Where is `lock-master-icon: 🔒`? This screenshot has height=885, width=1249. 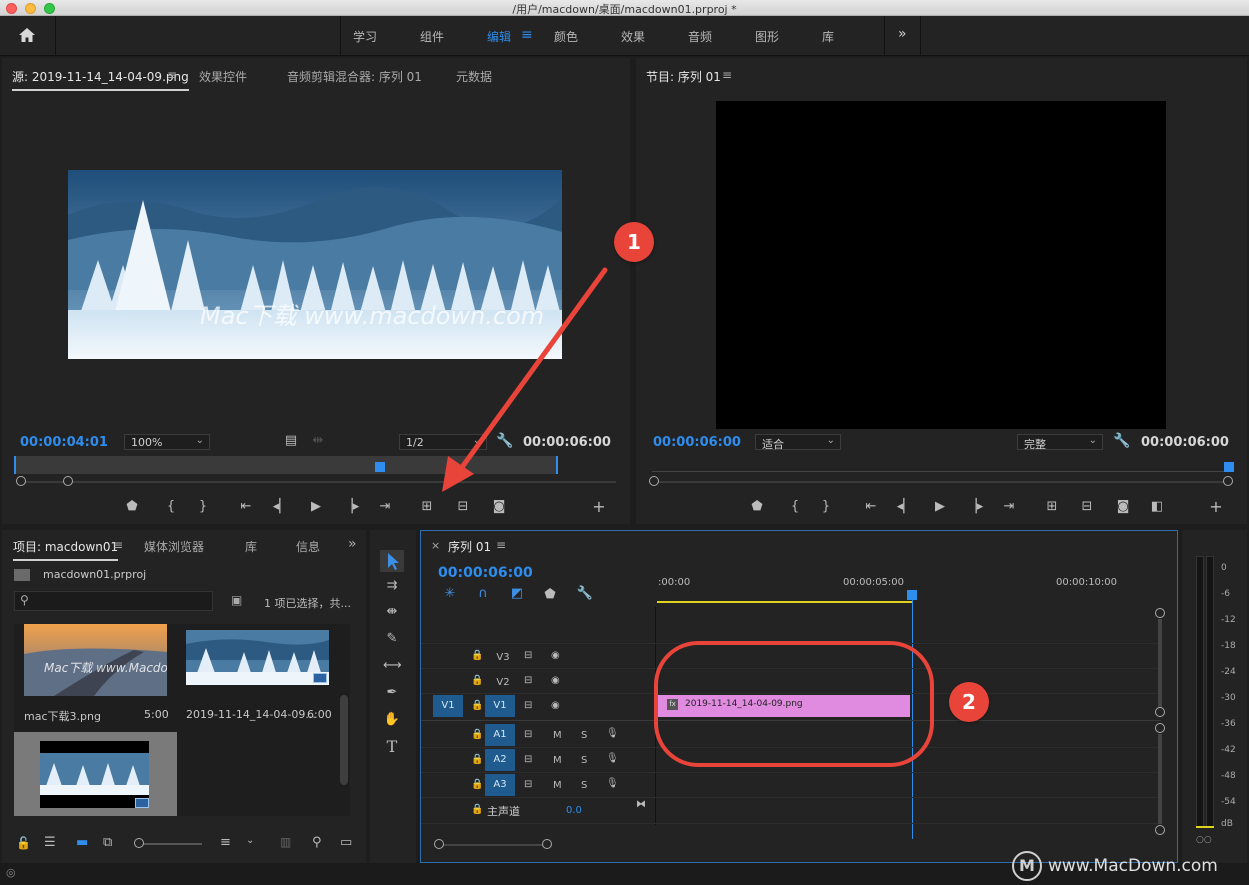
lock-master-icon: 🔒 is located at coordinates (477, 809).